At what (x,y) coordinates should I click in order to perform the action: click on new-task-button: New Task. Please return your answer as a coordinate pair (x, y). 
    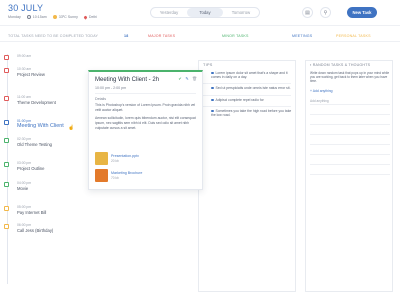
    Looking at the image, I should click on (362, 12).